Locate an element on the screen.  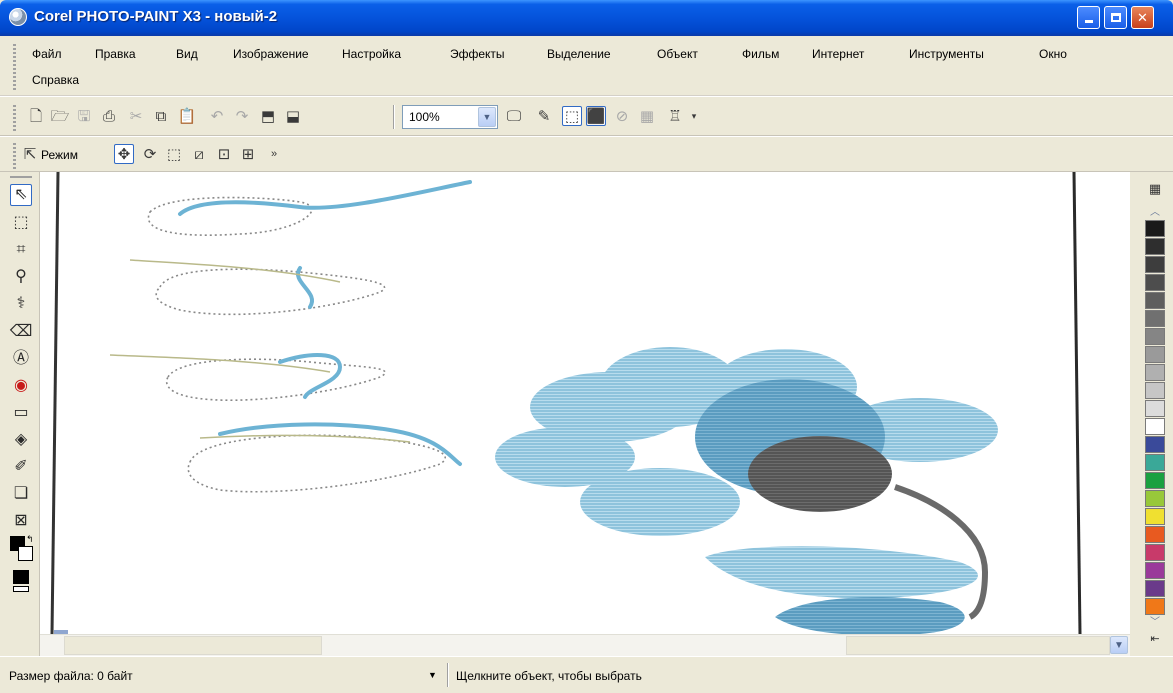
horizontal-scrollbar is located at coordinates (585, 645).